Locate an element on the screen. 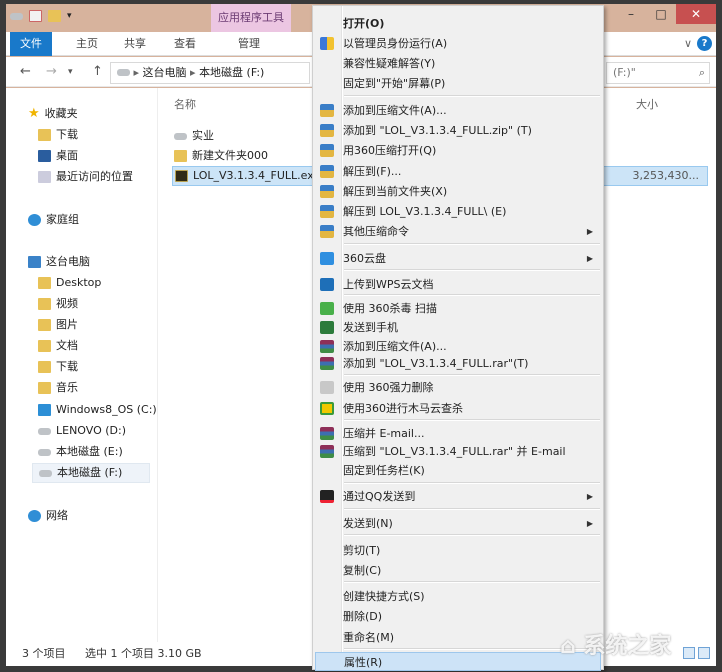 This screenshot has width=722, height=672. menu-item-label: 发送到(N) is located at coordinates (368, 523).